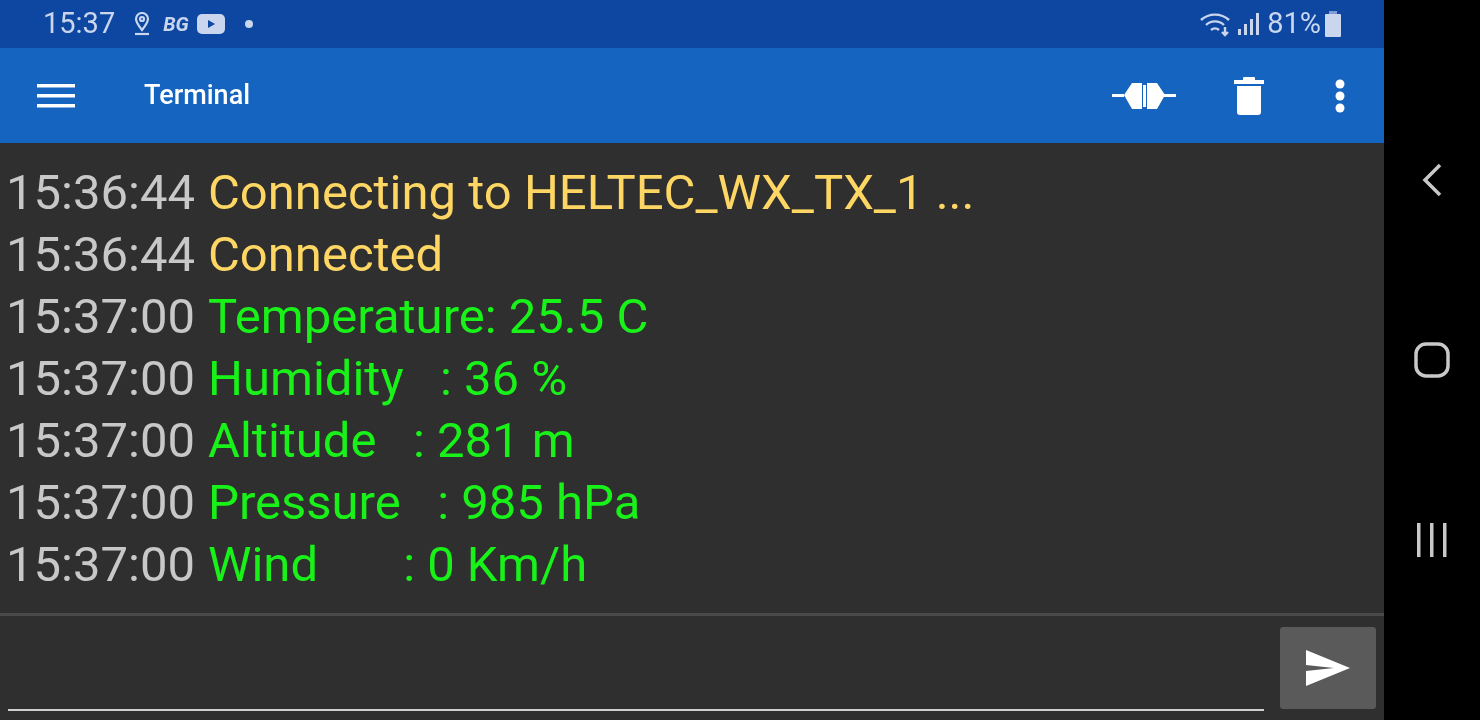 The image size is (1480, 720). I want to click on terminal-message: Wind : 0 Km/h, so click(397, 564).